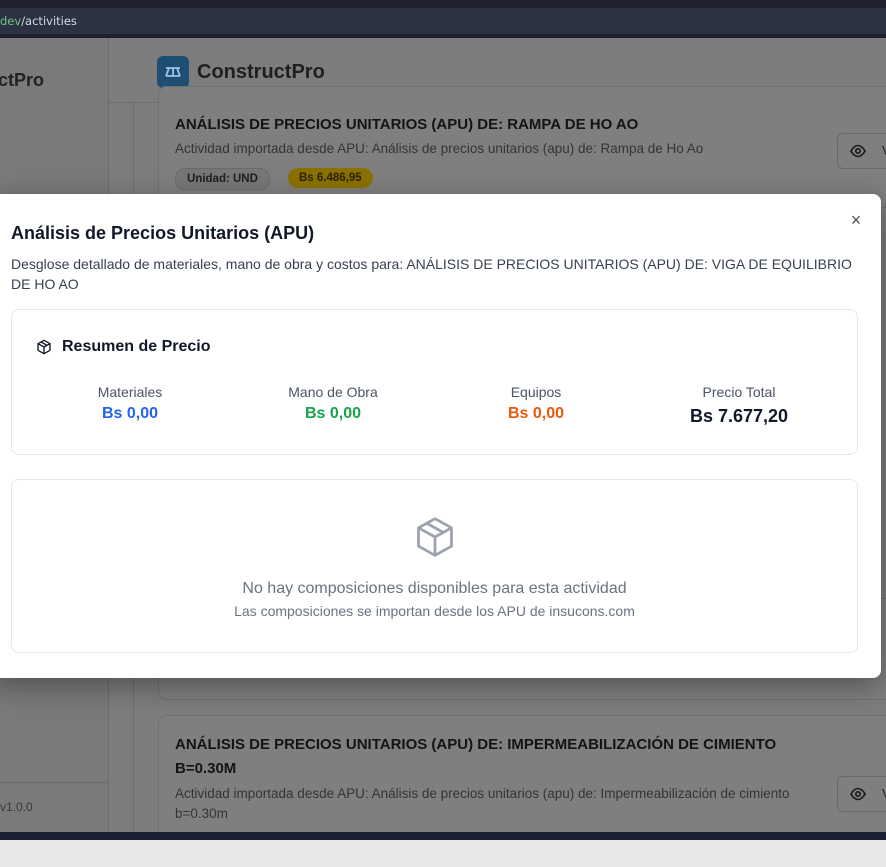 The width and height of the screenshot is (886, 867). What do you see at coordinates (49, 21) in the screenshot?
I see `url-path: /activities` at bounding box center [49, 21].